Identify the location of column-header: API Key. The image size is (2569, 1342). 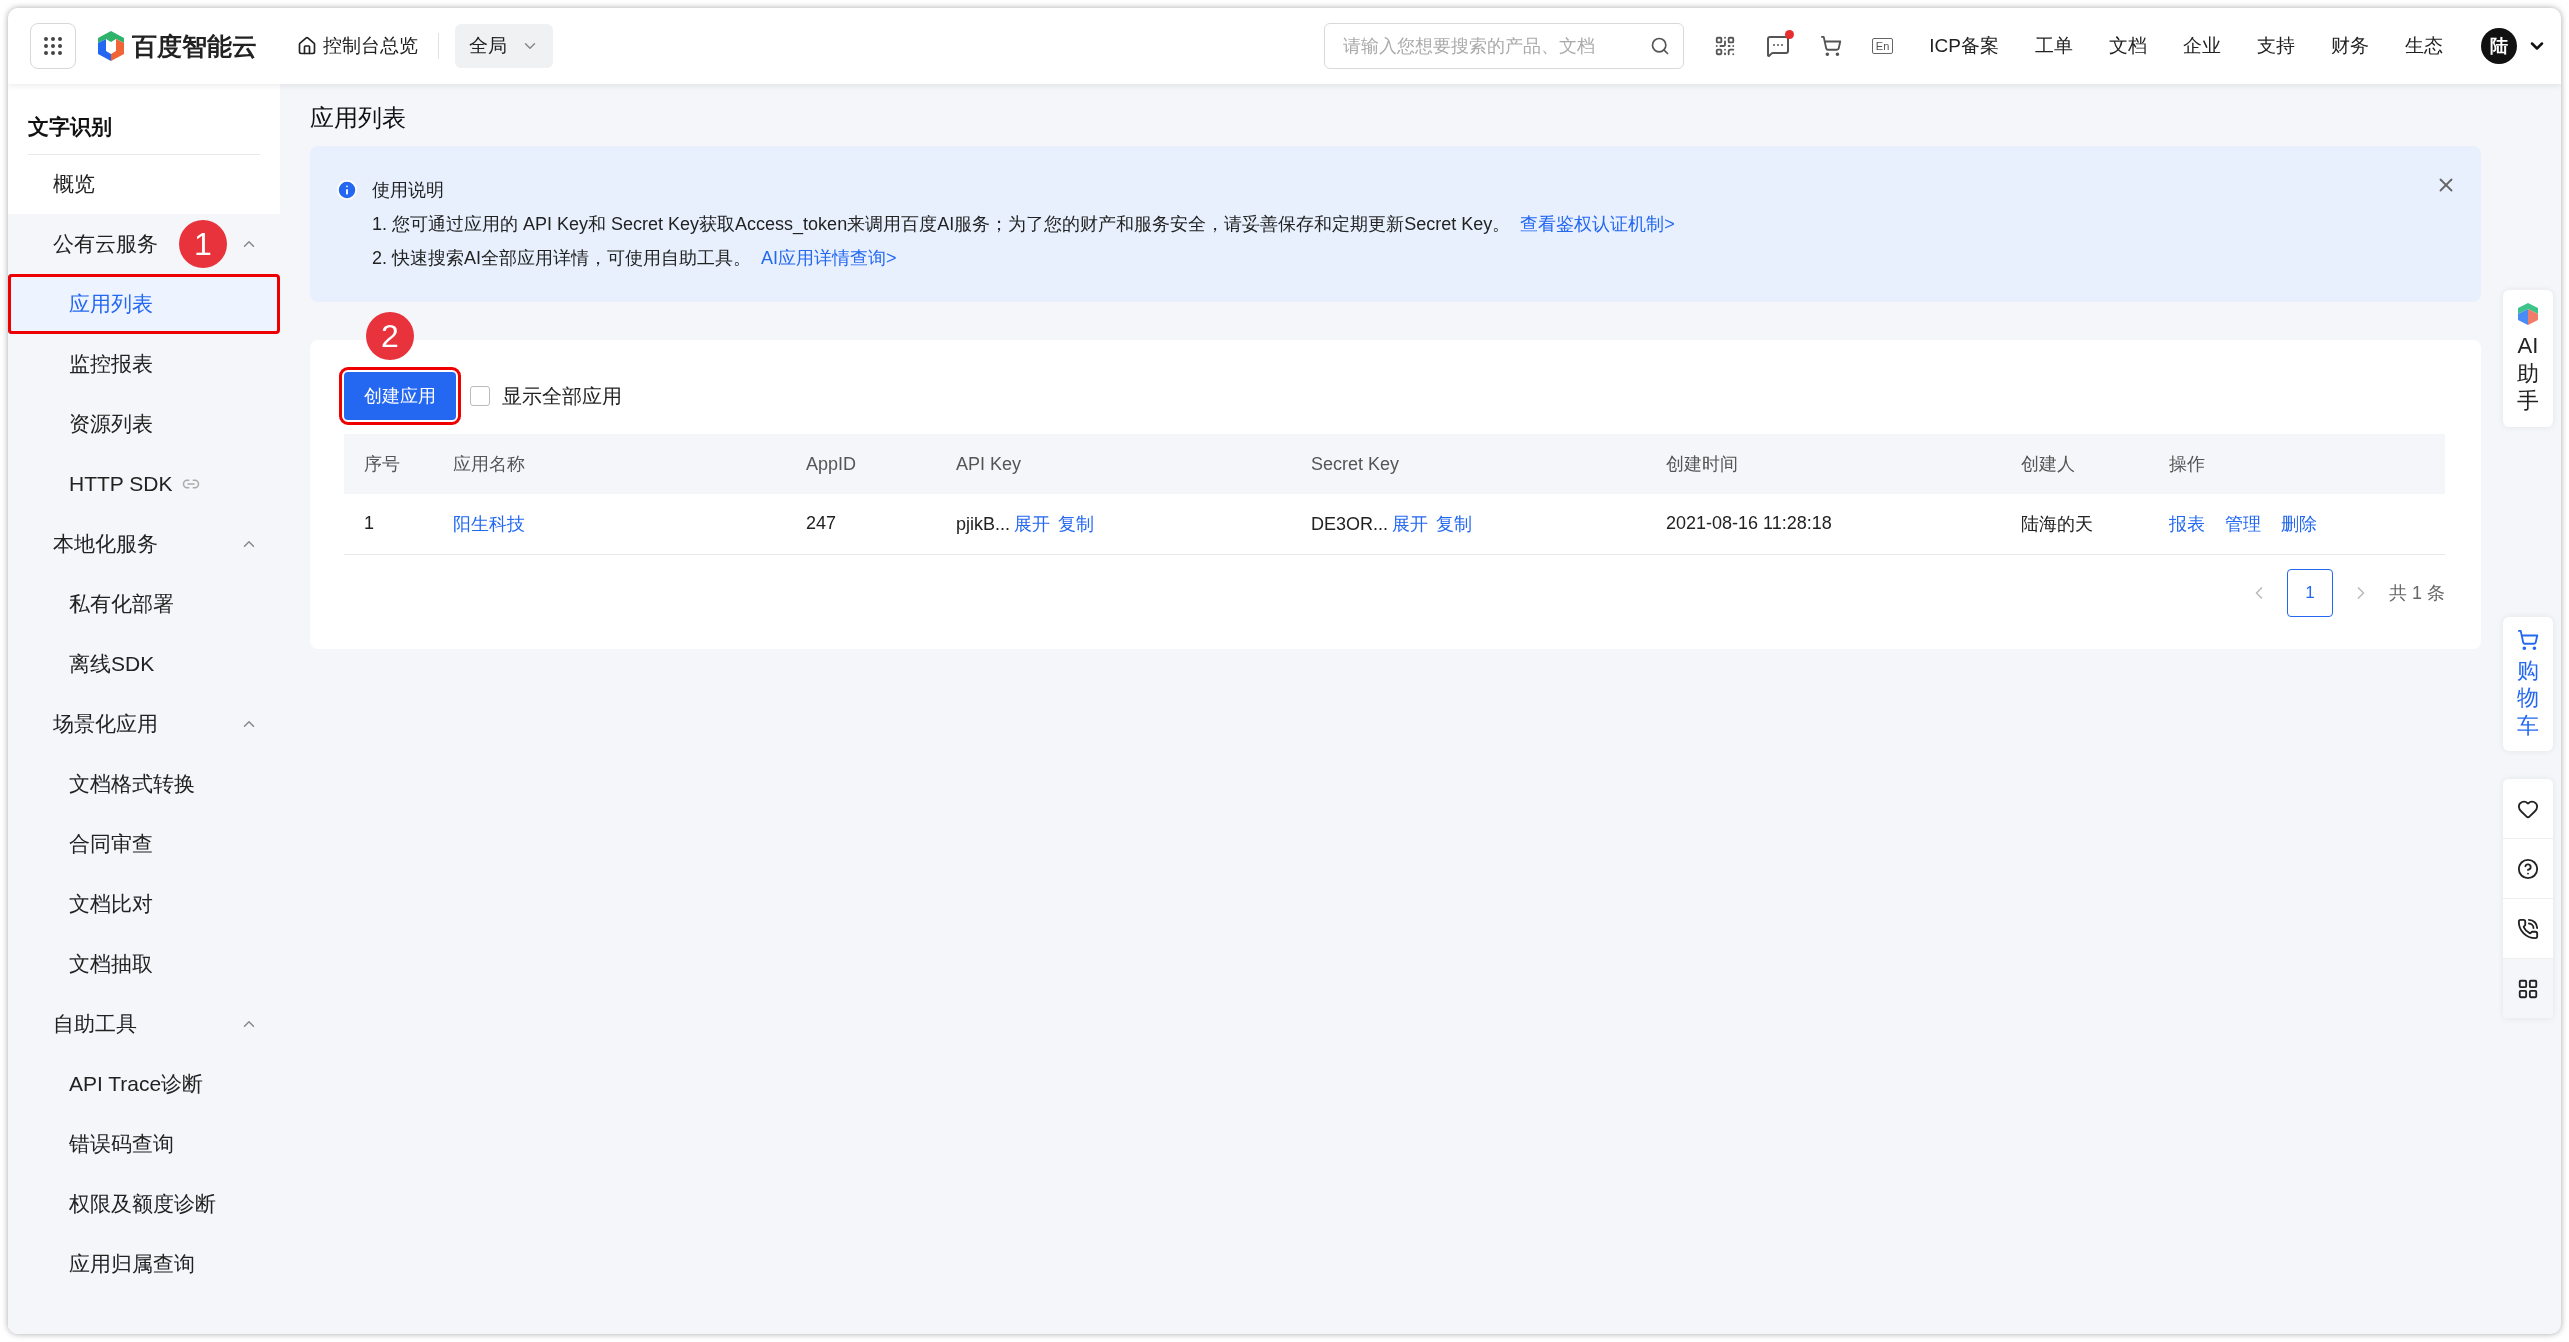
(1113, 464).